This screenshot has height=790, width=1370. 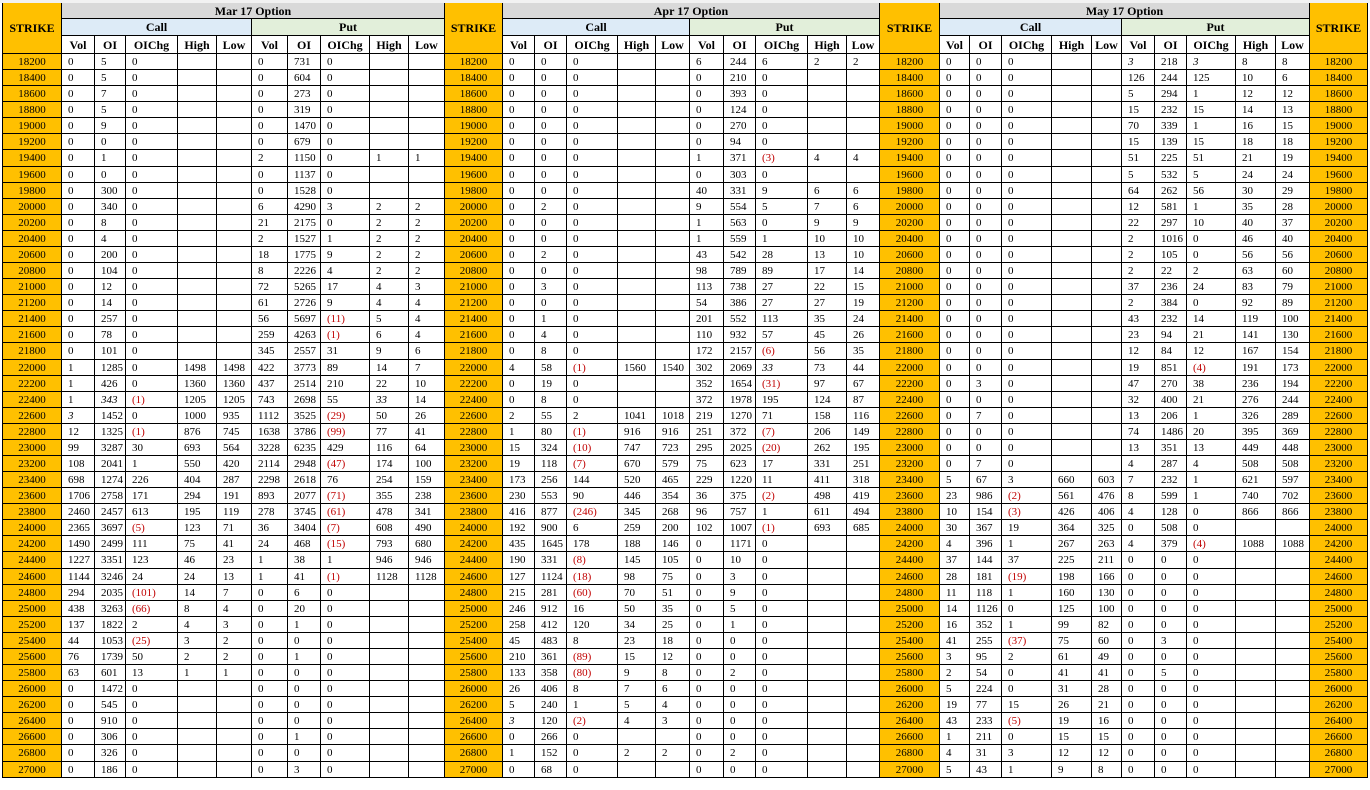 I want to click on call-oichg-cell: (37), so click(x=1027, y=640).